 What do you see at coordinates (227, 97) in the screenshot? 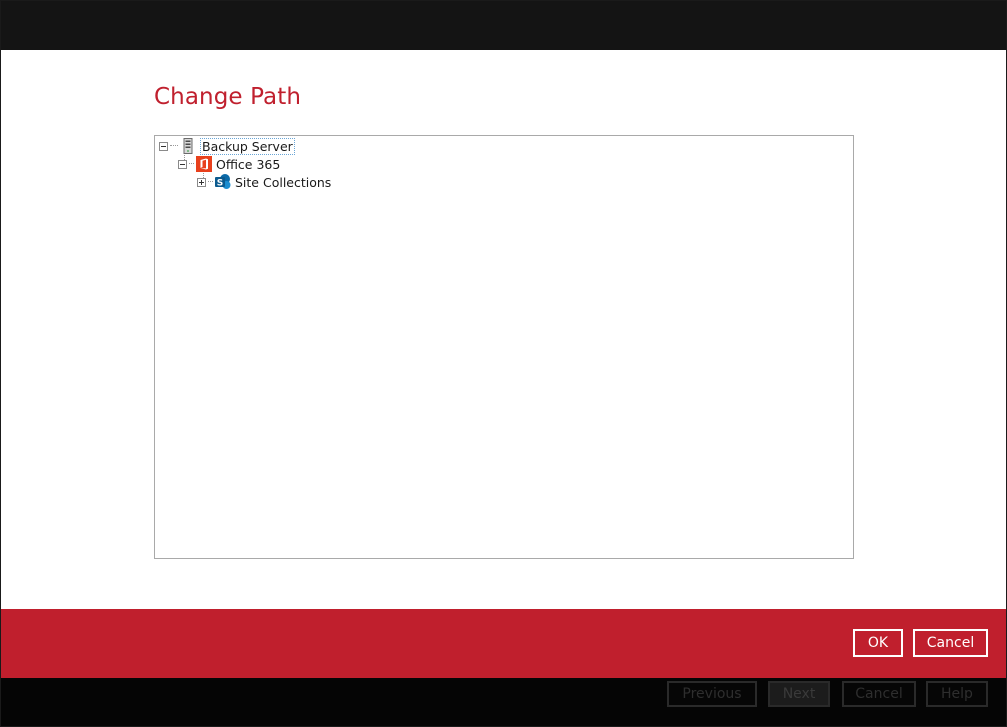
I see `dialog-title: Change Path` at bounding box center [227, 97].